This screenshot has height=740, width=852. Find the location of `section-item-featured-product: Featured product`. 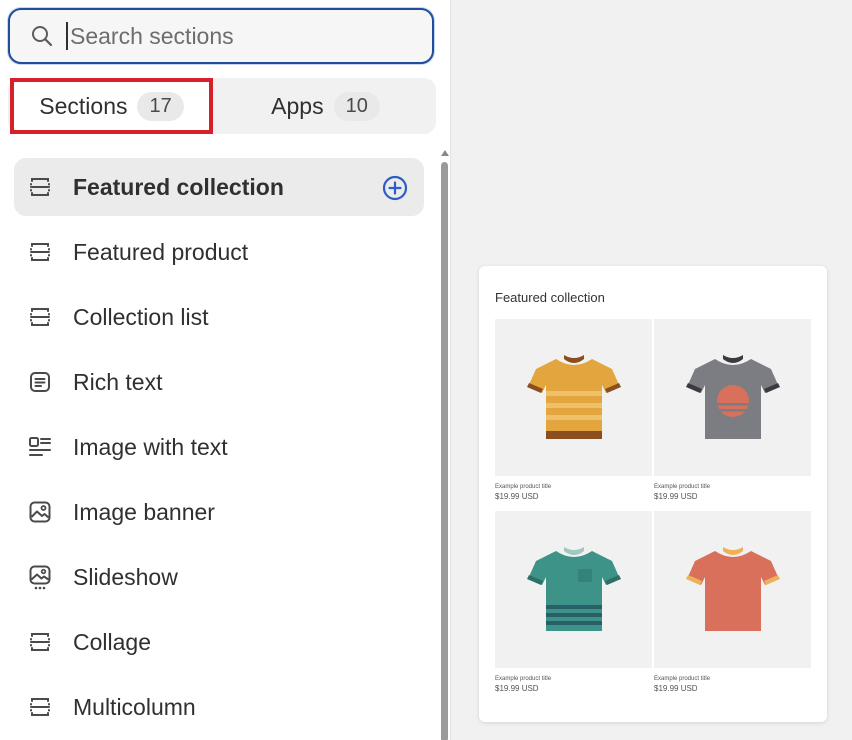

section-item-featured-product: Featured product is located at coordinates (219, 252).